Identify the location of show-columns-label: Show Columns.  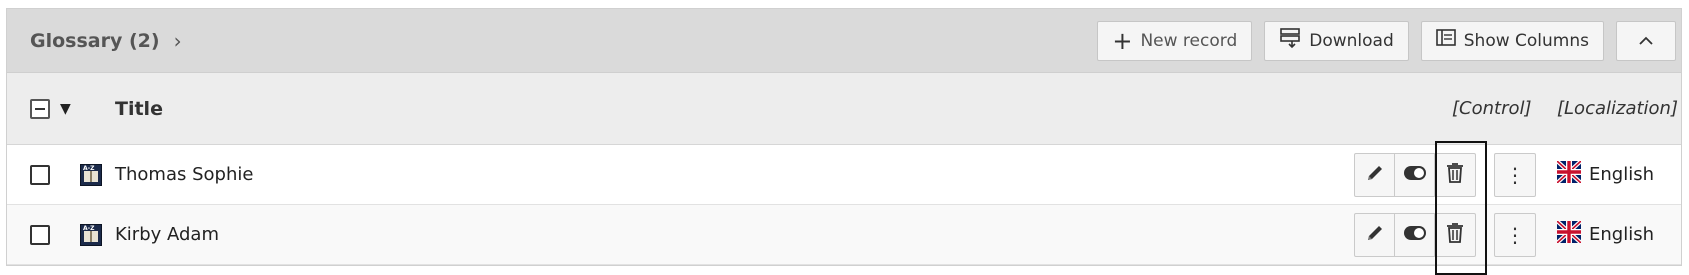
(1526, 40).